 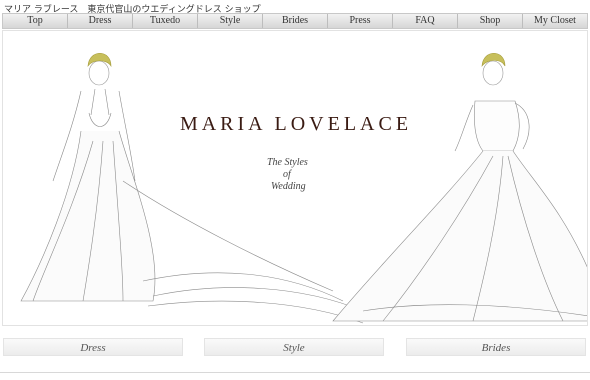 I want to click on tagline-line: of, so click(x=287, y=174).